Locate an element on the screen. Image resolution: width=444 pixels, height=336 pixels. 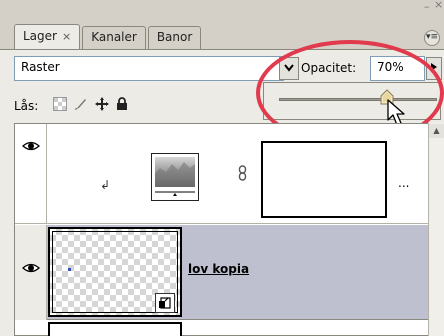
lock-image-pixels-icon is located at coordinates (81, 104).